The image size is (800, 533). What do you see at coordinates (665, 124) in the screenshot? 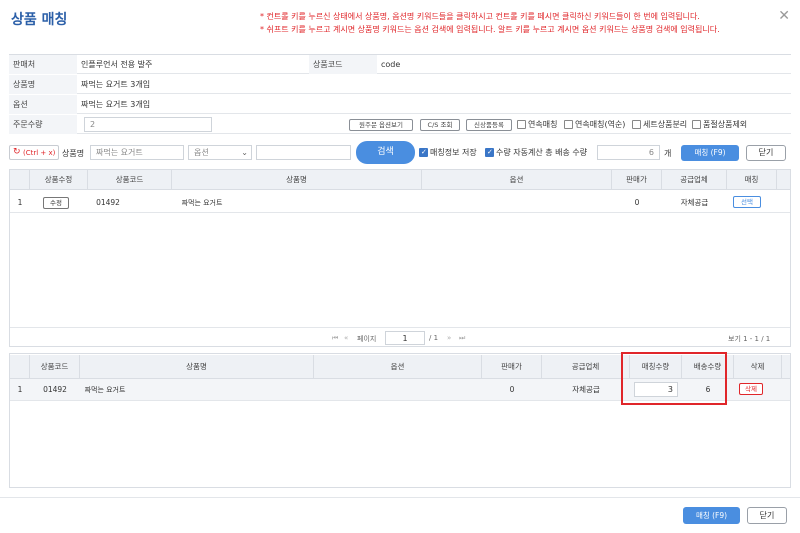
I see `set-split-label: 세트상품분리` at bounding box center [665, 124].